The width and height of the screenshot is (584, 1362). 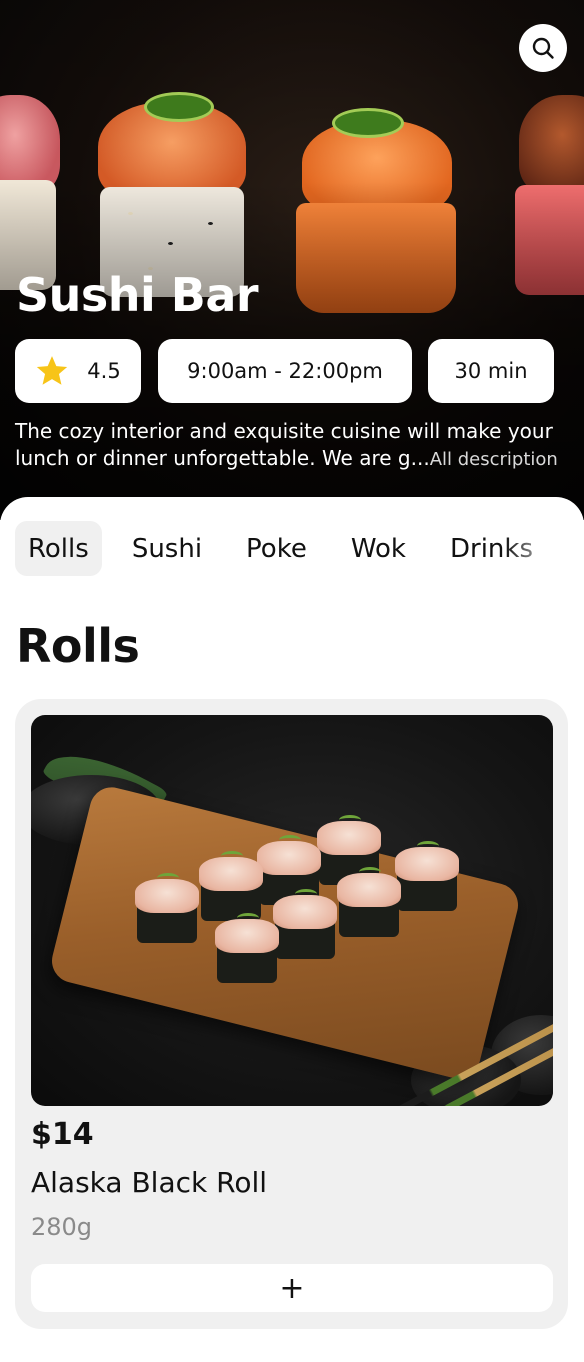 I want to click on tab-sushi: Sushi, so click(x=167, y=548).